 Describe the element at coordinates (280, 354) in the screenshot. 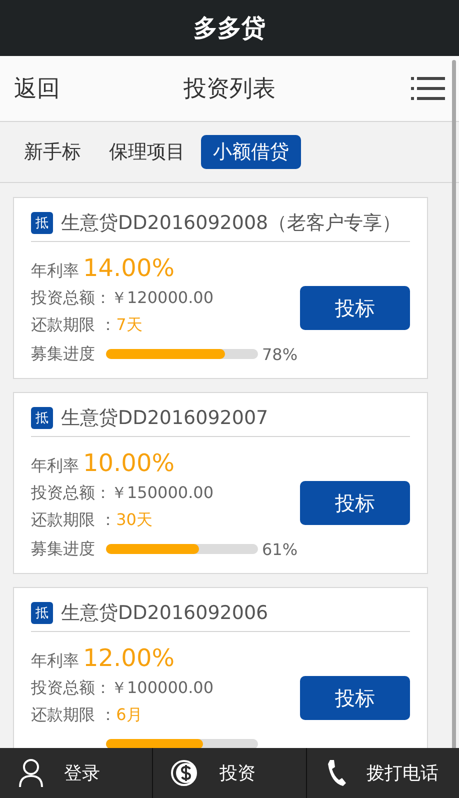

I see `progress-percent: 78%` at that location.